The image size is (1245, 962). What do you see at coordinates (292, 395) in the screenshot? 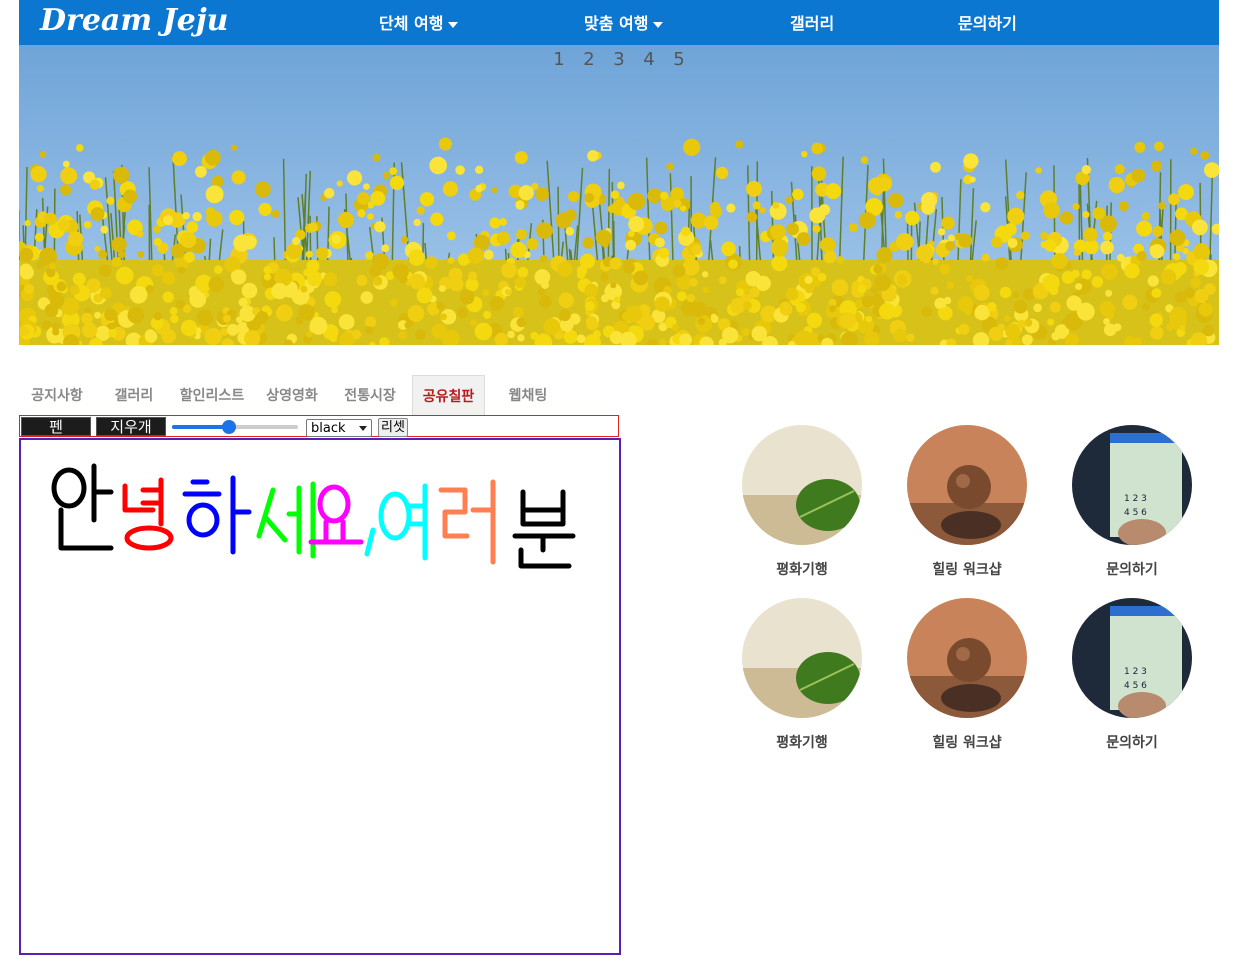
I see `tab-movies: 상영영화` at bounding box center [292, 395].